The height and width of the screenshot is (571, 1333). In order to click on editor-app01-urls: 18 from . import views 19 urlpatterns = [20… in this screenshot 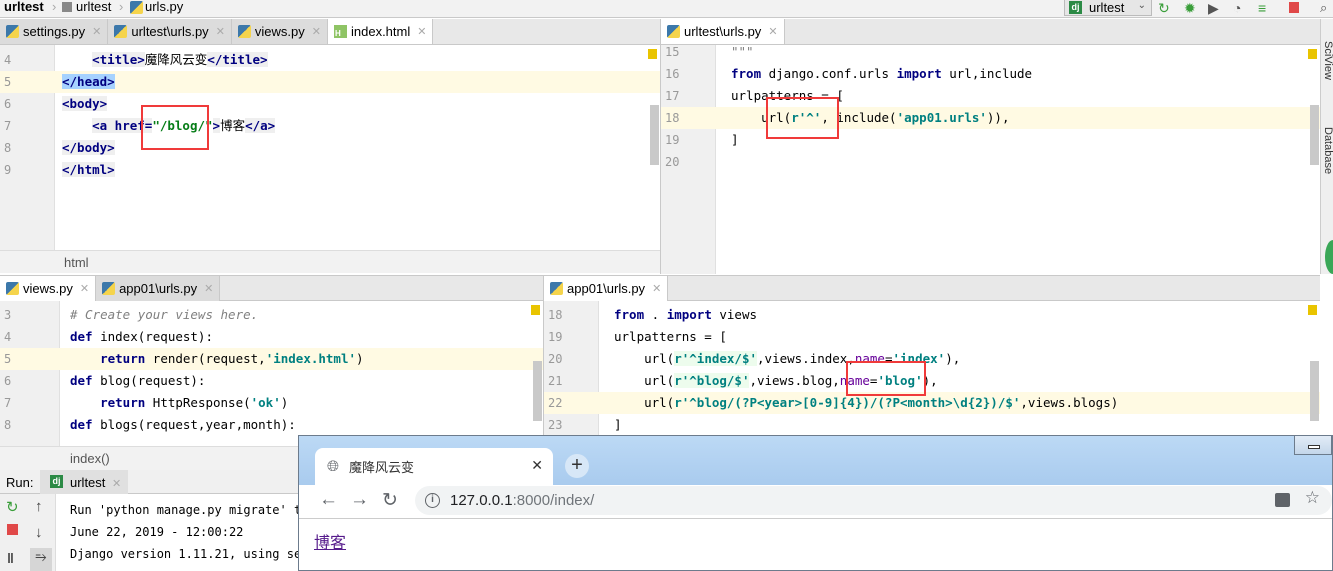, I will do `click(931, 373)`.